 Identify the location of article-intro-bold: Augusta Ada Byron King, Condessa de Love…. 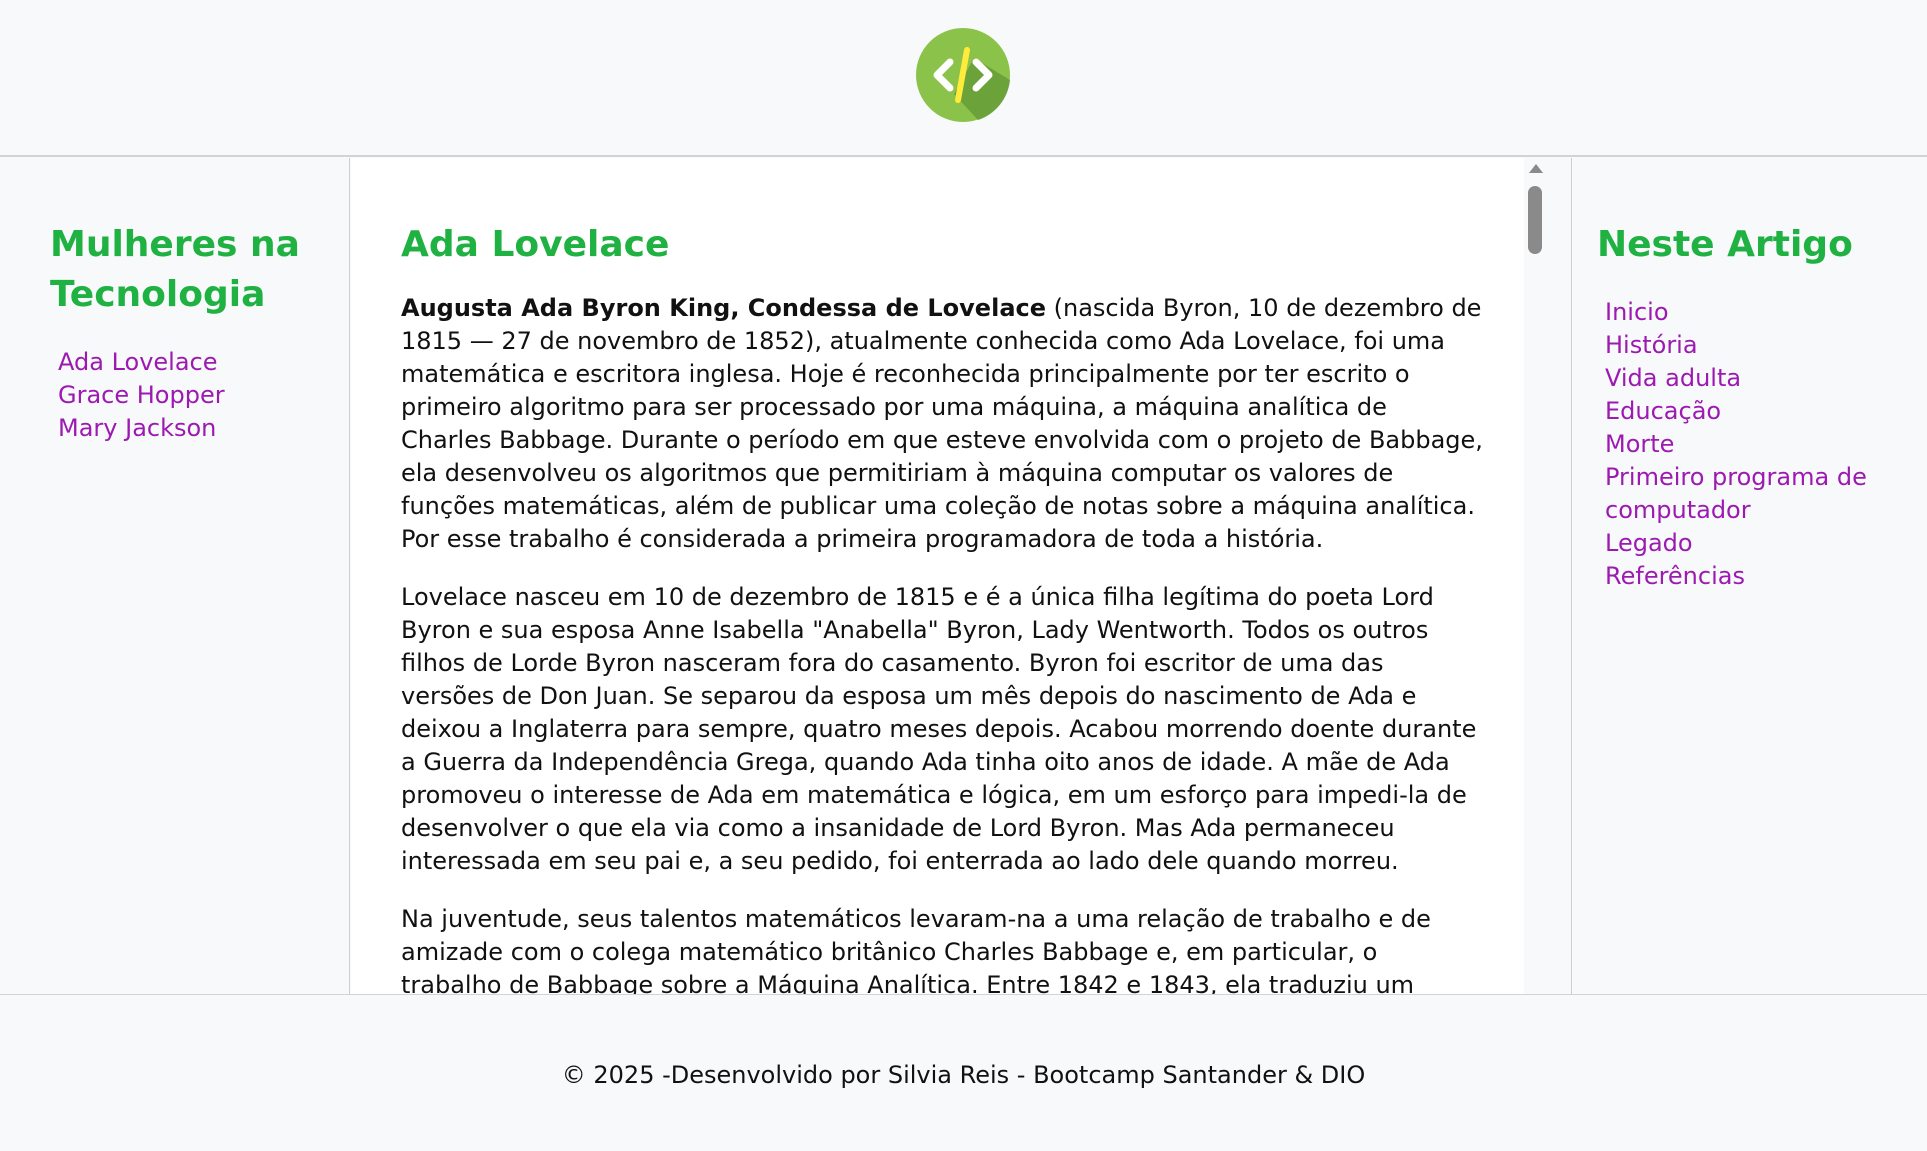
(724, 308).